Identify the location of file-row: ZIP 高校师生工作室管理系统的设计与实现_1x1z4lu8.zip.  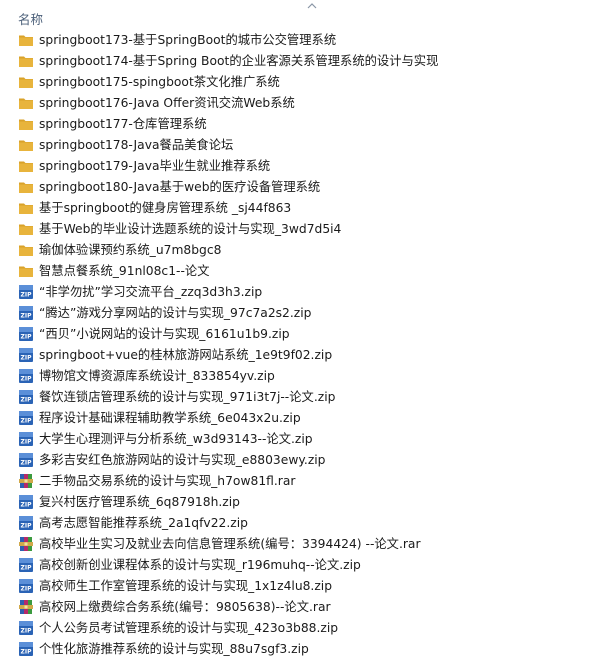
(298, 586).